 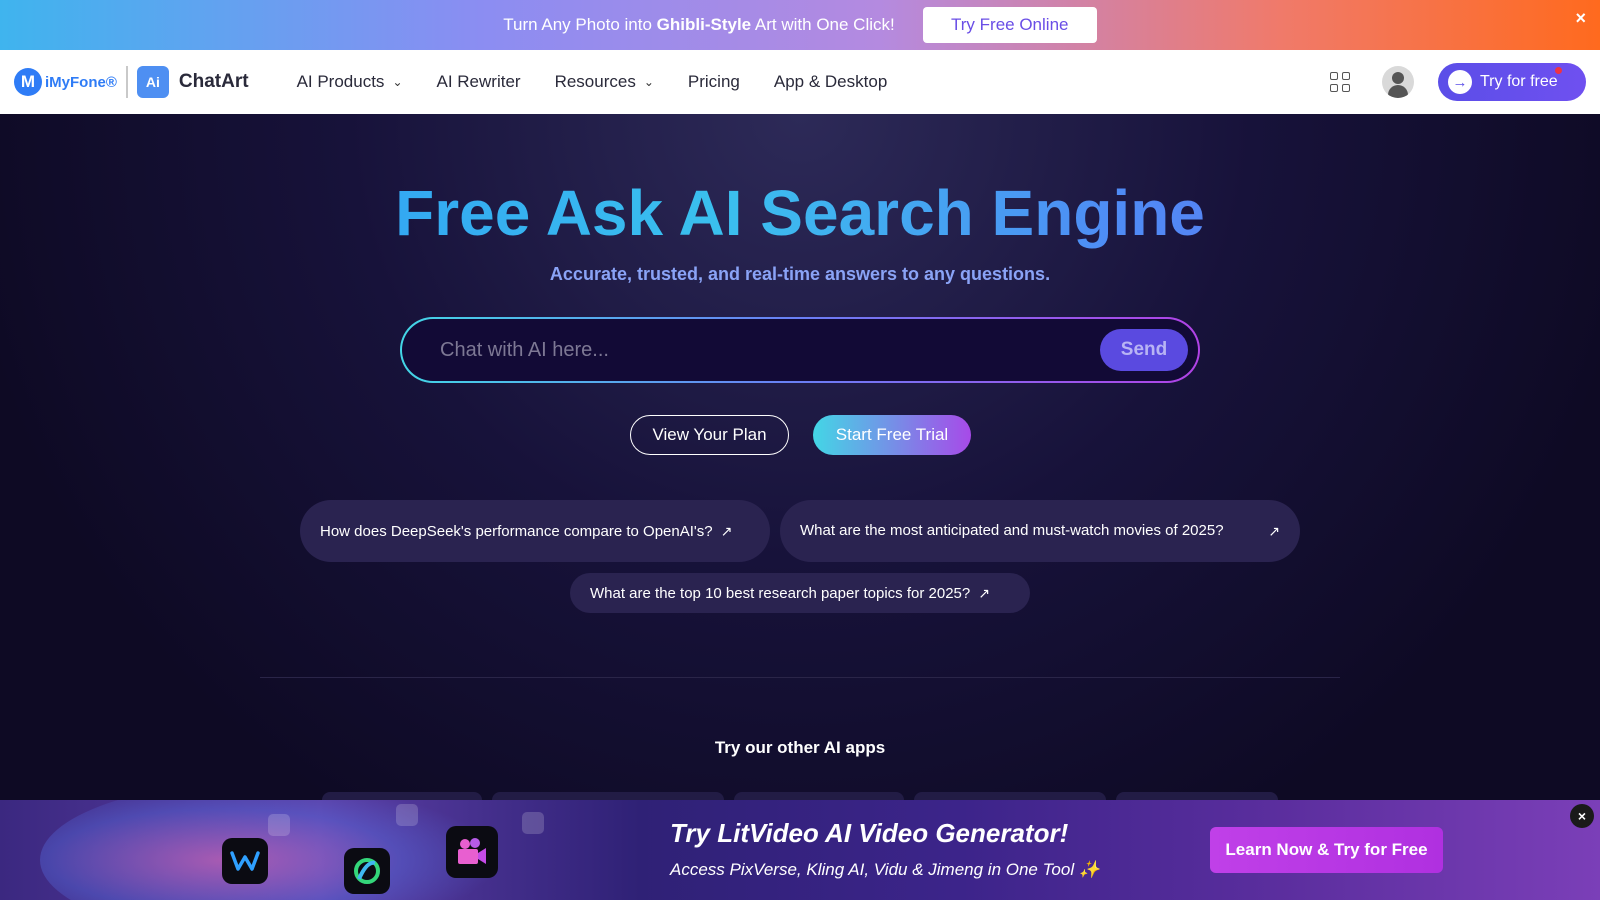 I want to click on nav-app-desktop-label: App & Desktop, so click(x=830, y=81).